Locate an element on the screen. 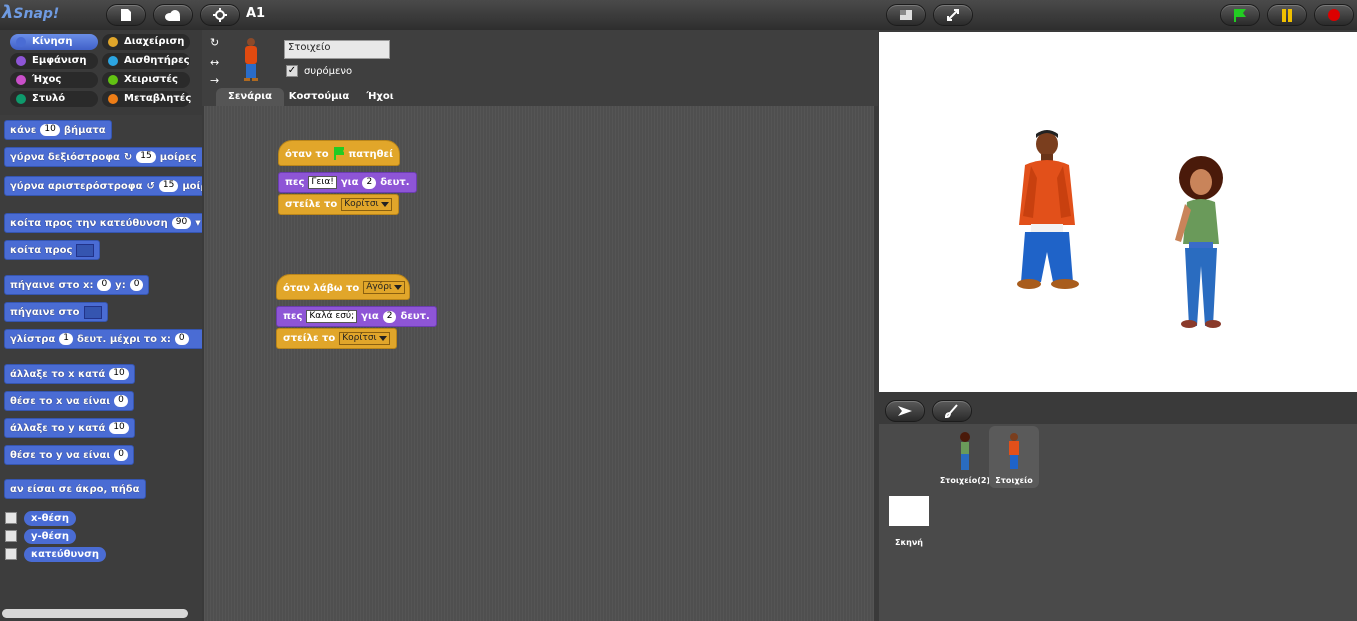 Image resolution: width=1357 pixels, height=621 pixels. when-i-receive-block: όταν λάβω το Αγόρι is located at coordinates (343, 287).